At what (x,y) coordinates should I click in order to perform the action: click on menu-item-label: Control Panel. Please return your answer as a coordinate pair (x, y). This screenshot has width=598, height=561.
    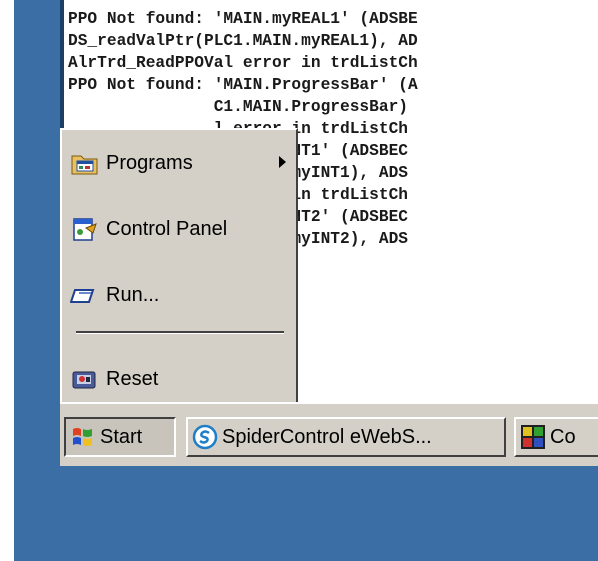
    Looking at the image, I should click on (167, 228).